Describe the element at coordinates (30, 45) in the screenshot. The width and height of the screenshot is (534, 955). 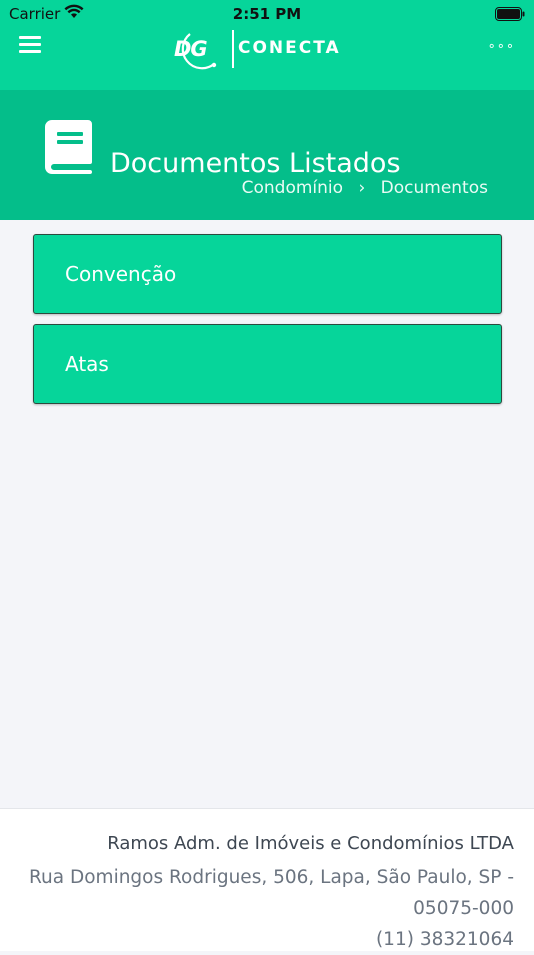
I see `hamburger-icon` at that location.